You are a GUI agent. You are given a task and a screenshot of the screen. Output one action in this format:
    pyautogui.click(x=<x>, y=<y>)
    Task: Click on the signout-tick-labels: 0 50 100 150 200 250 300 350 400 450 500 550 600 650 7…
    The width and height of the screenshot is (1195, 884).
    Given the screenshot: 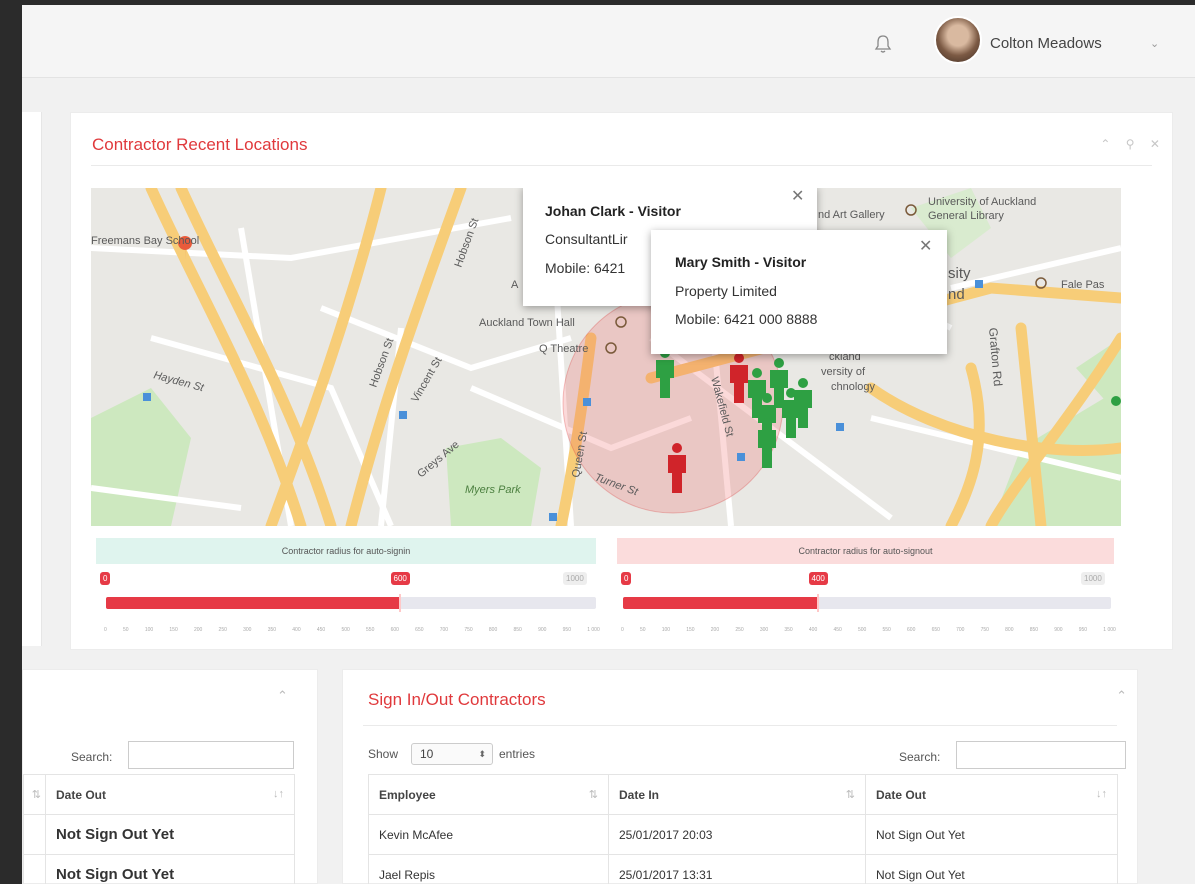 What is the action you would take?
    pyautogui.click(x=868, y=631)
    